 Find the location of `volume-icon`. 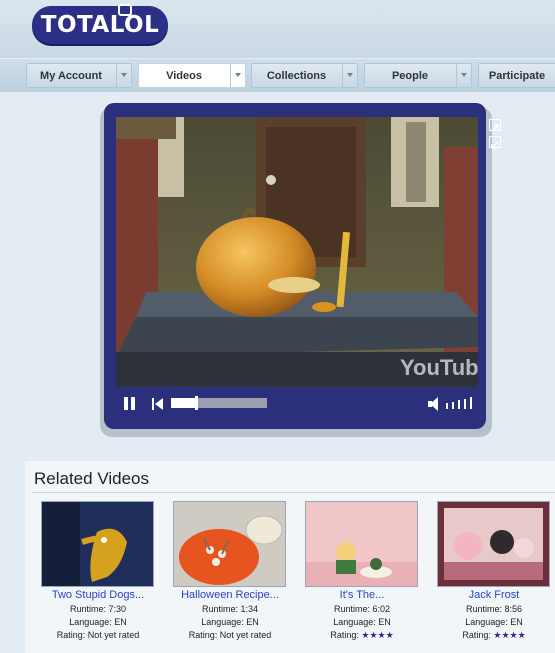

volume-icon is located at coordinates (434, 404).